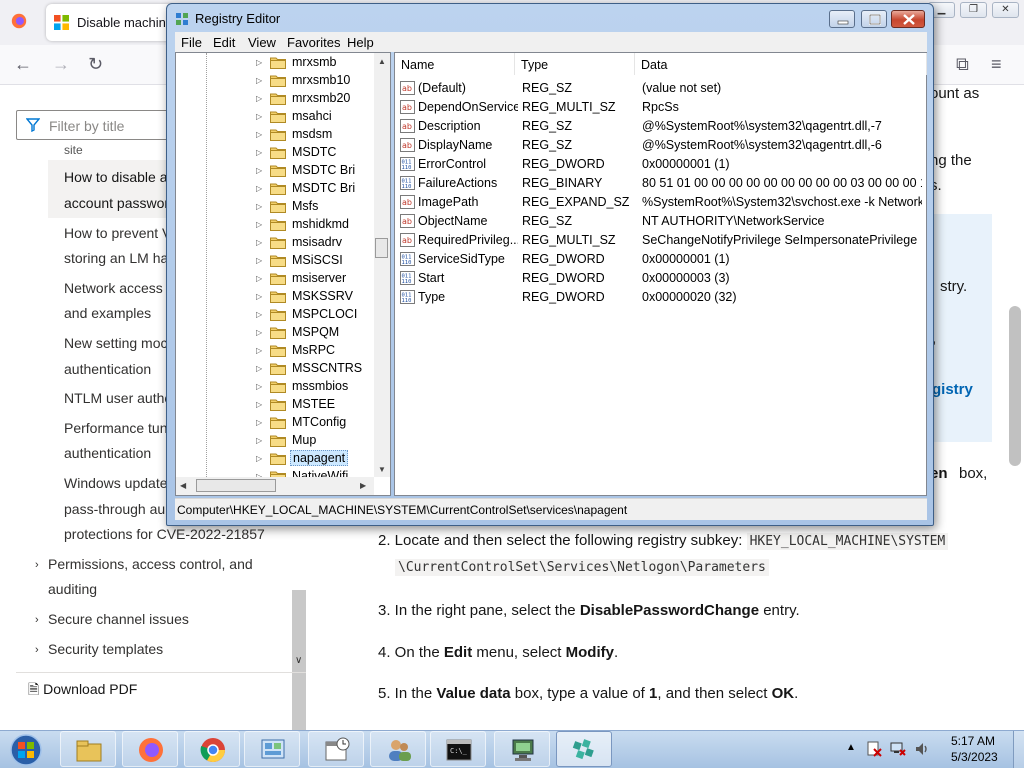  I want to click on sidebar-item-lm-hash: How to prevent V, so click(117, 233).